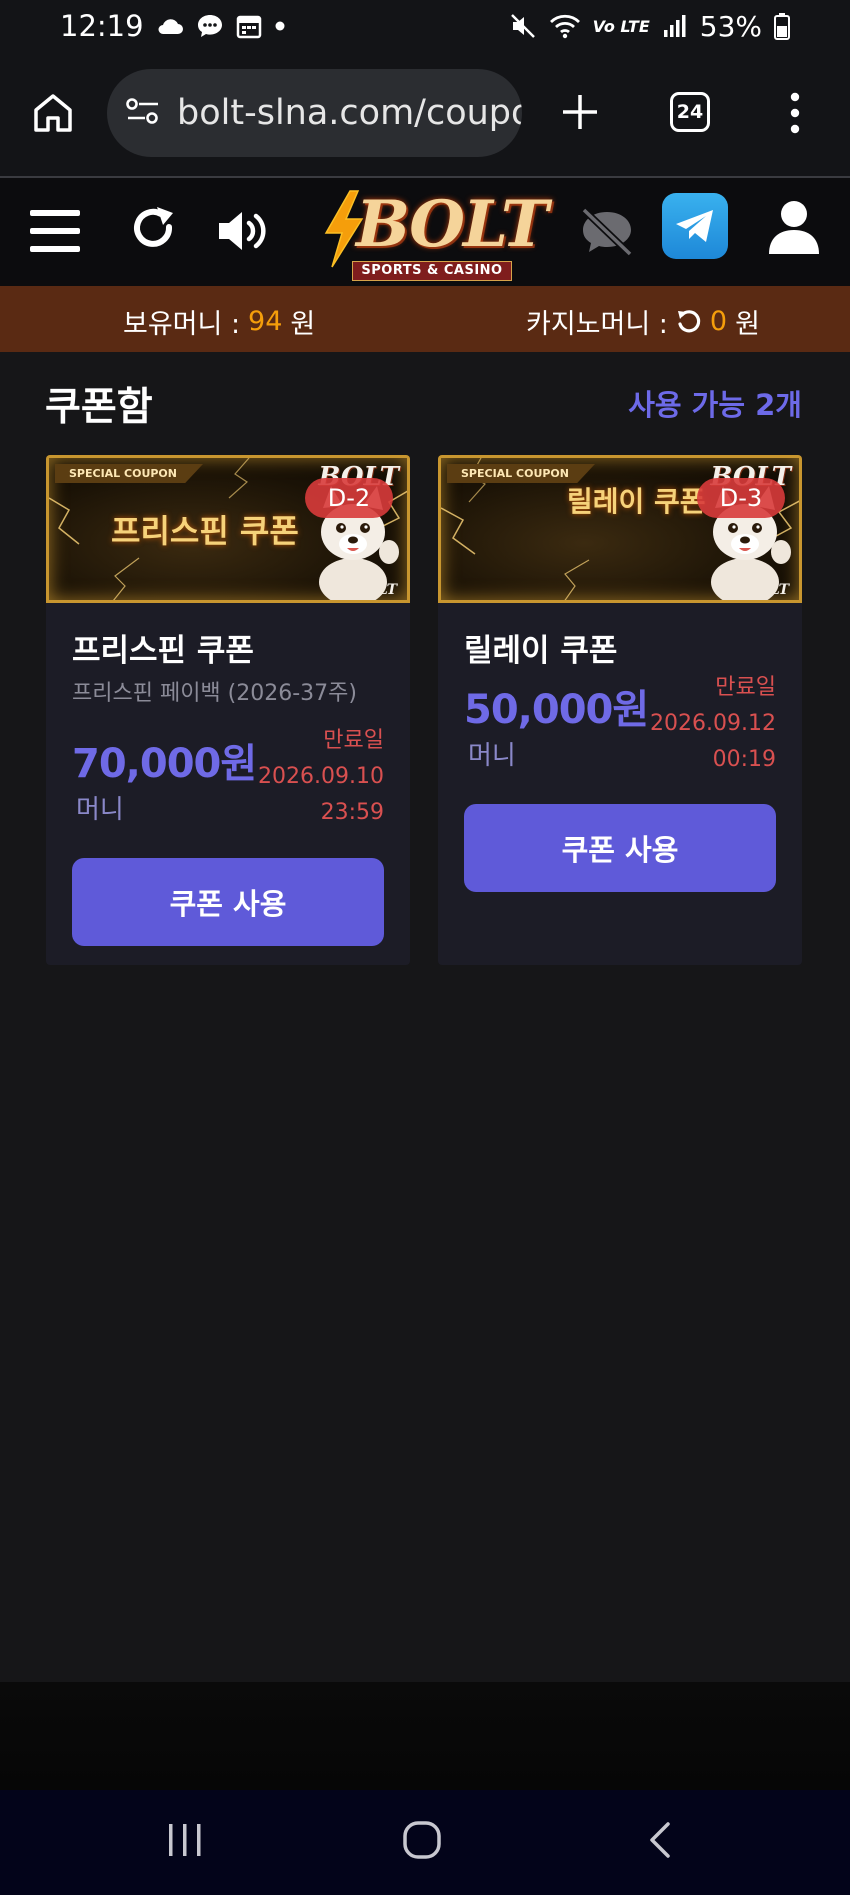 The image size is (850, 1895). I want to click on more-vert-icon, so click(795, 113).